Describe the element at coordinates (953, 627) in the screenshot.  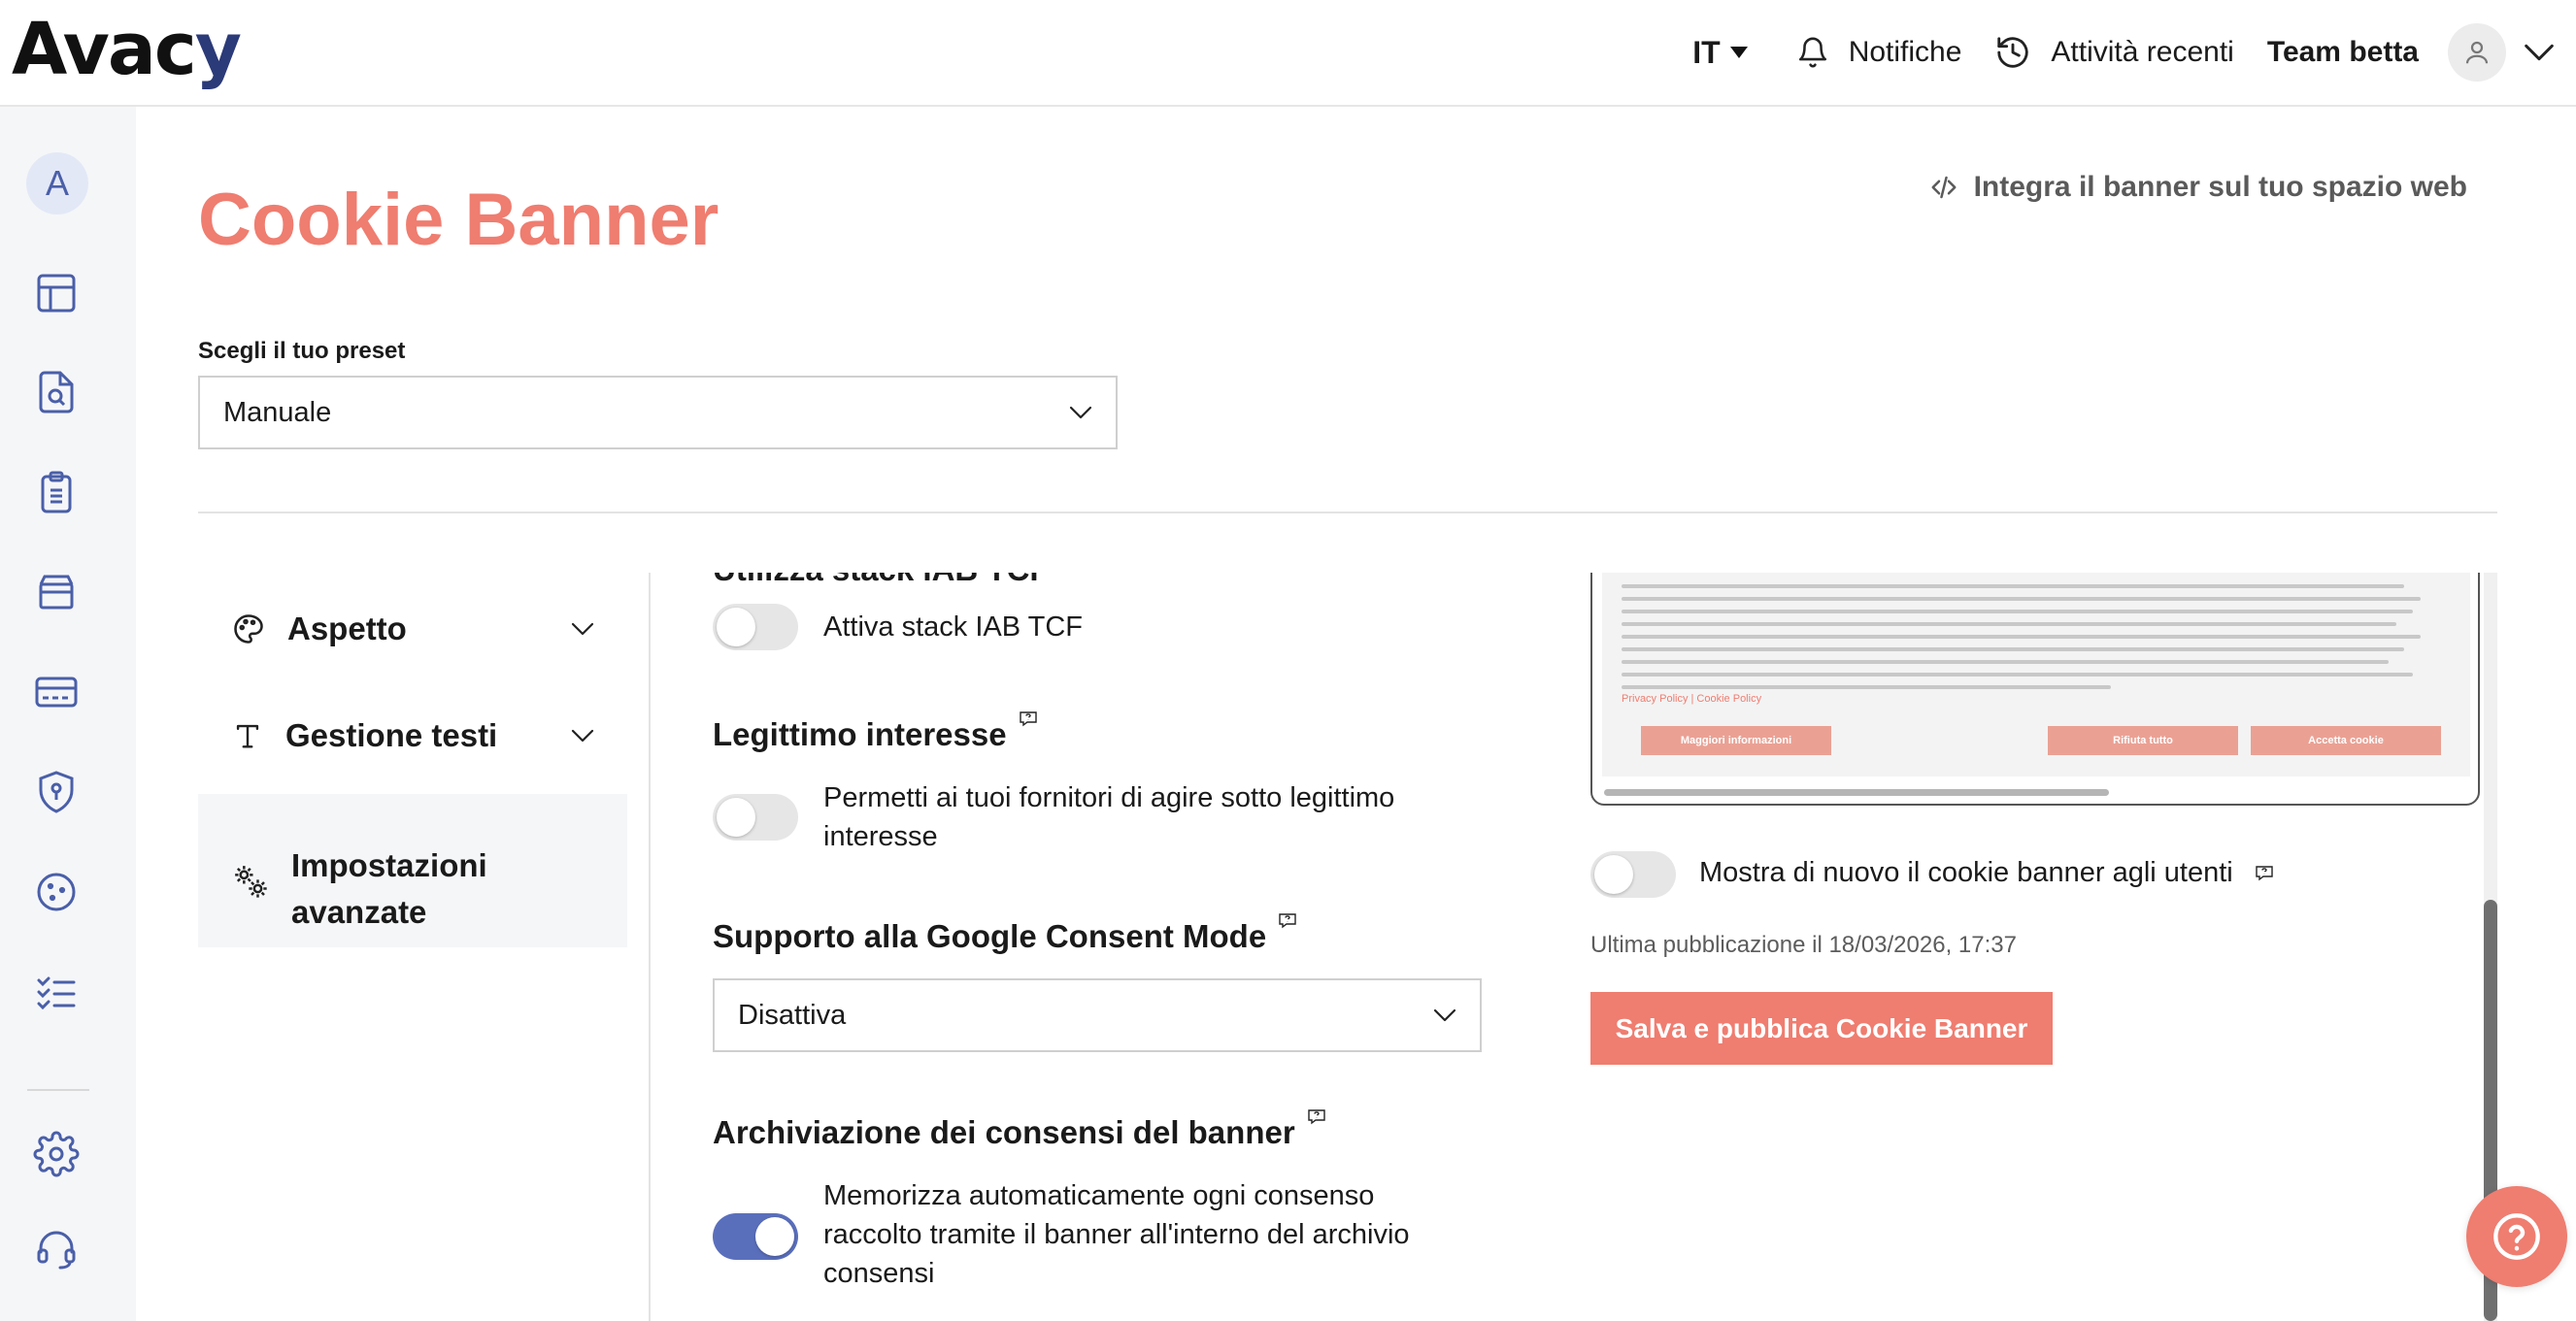
I see `iab-tcf-toggle-label: Attiva stack IAB TCF` at that location.